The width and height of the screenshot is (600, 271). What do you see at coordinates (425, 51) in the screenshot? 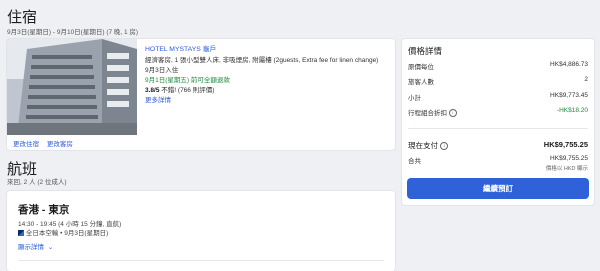
I see `price-title: 價格詳情` at bounding box center [425, 51].